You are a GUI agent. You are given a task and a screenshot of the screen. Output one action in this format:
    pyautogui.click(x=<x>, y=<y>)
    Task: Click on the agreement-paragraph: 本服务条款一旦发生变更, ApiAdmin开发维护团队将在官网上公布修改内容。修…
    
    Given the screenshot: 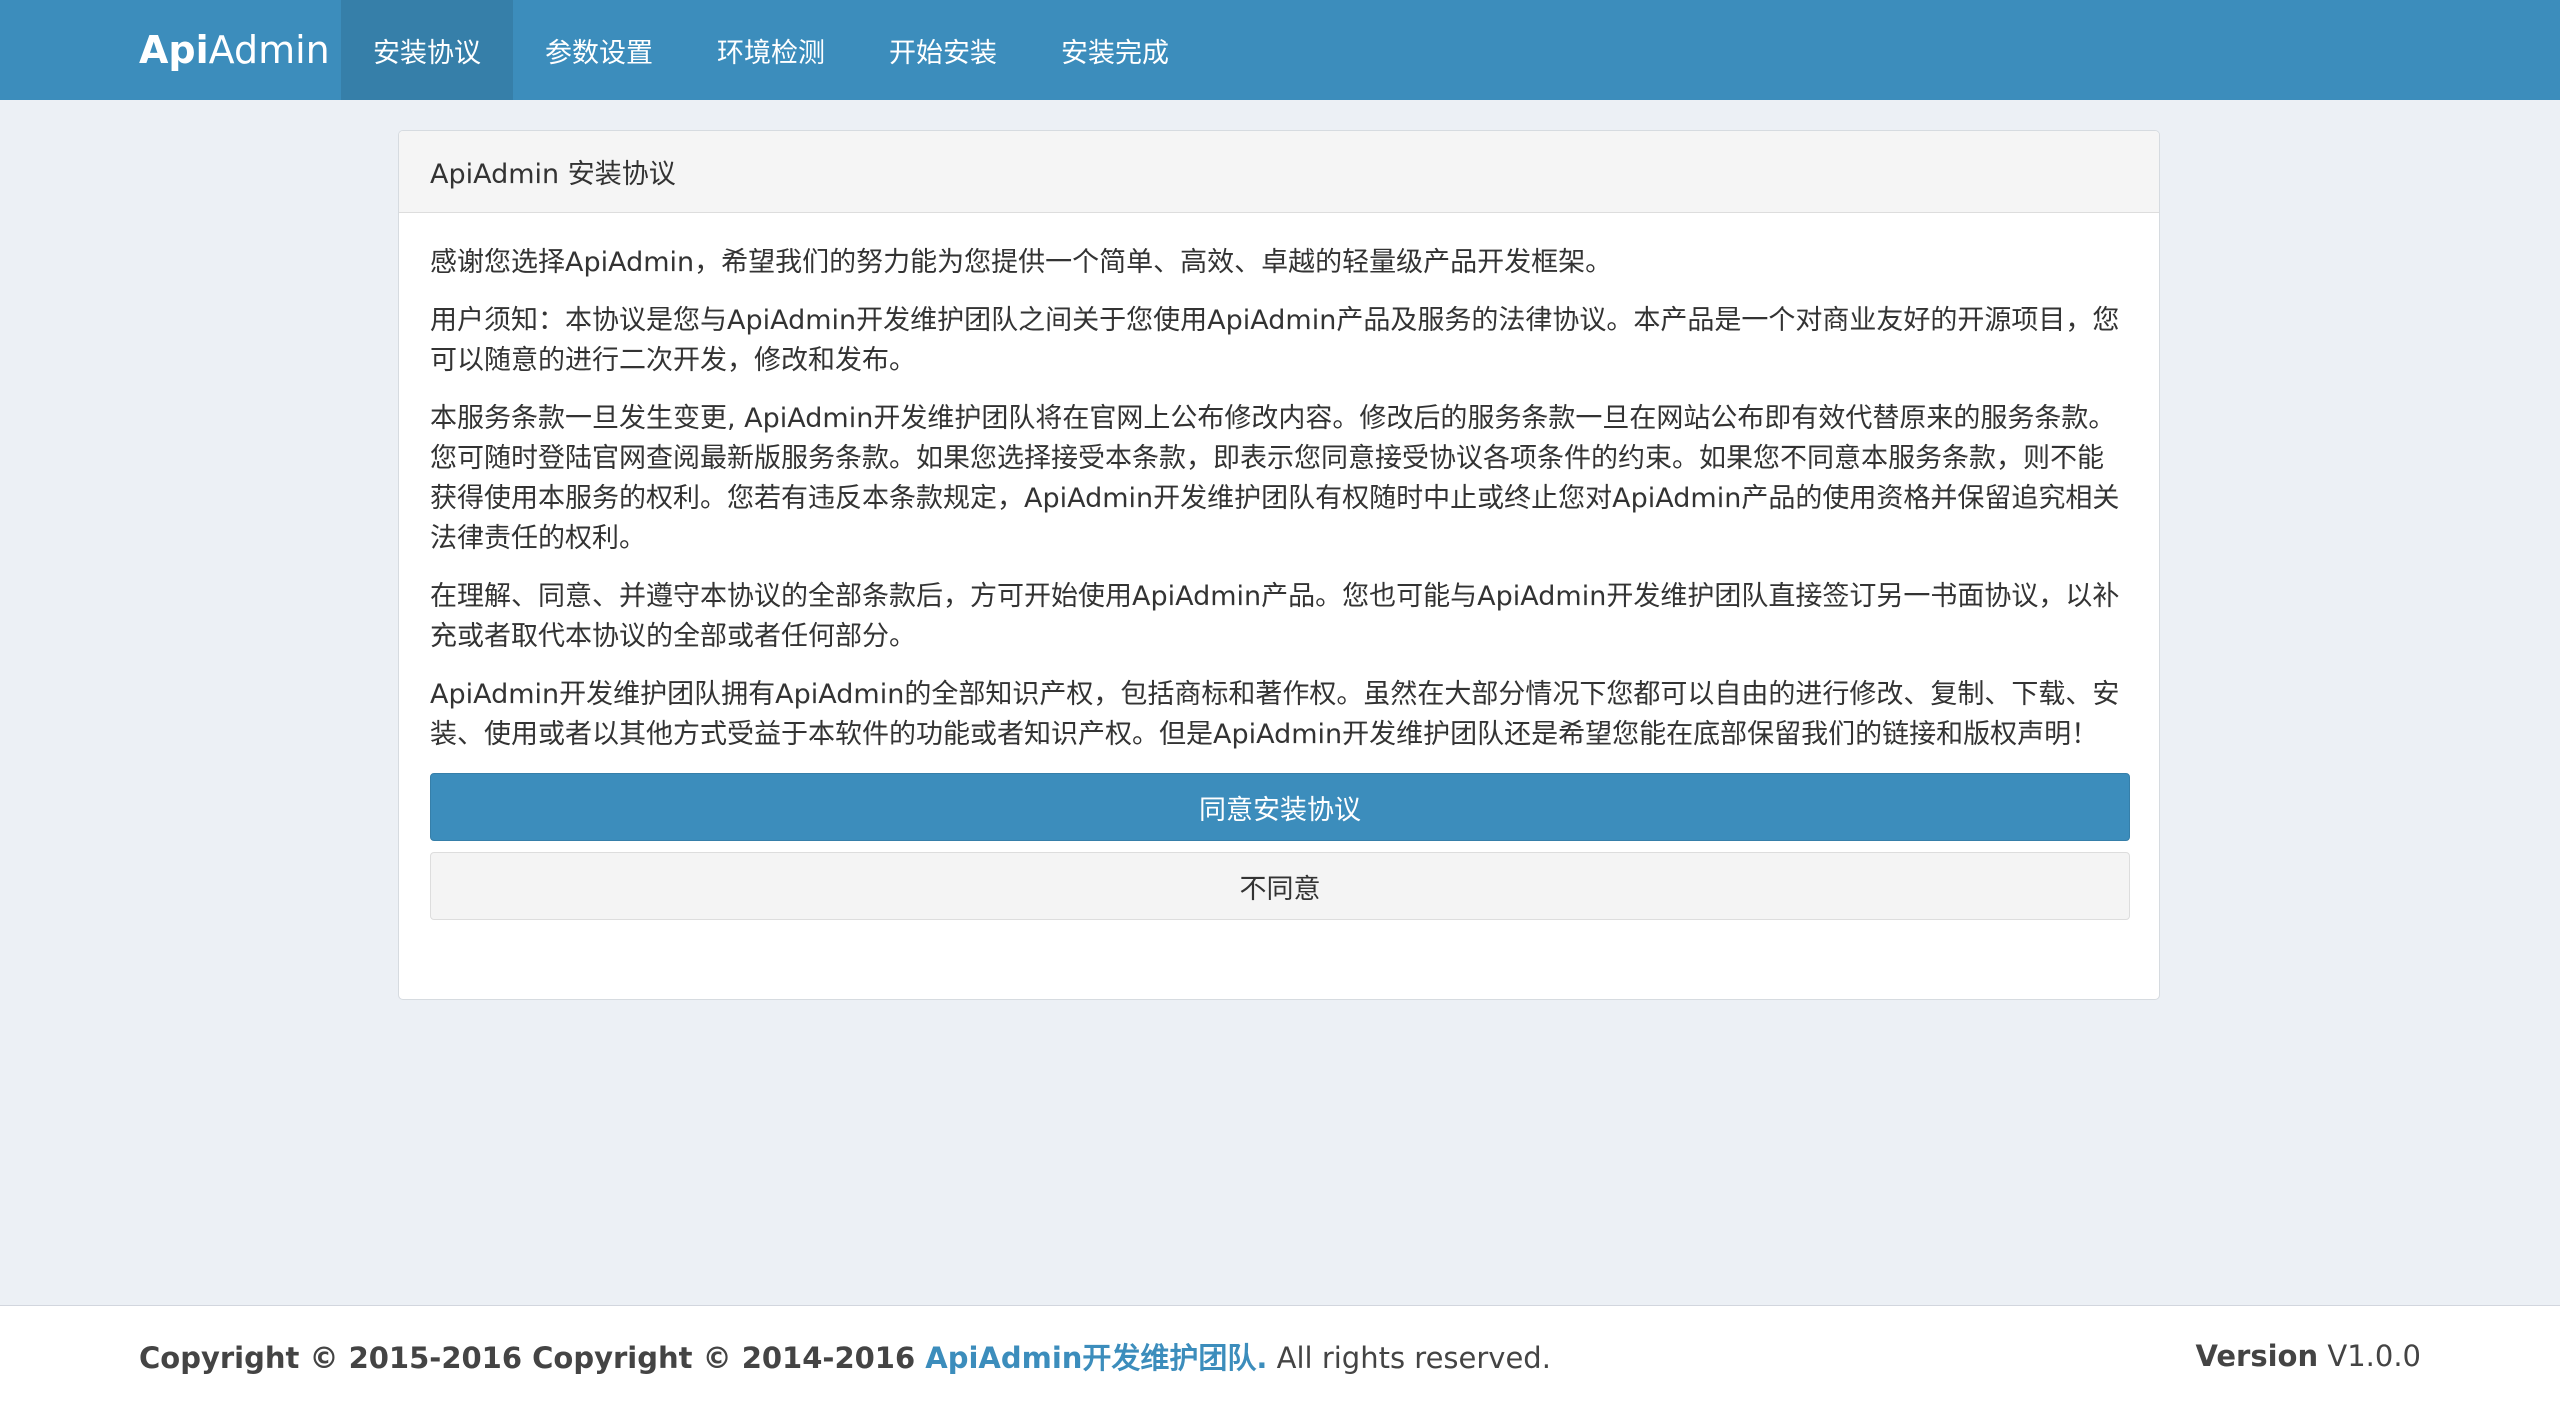 What is the action you would take?
    pyautogui.click(x=1275, y=478)
    